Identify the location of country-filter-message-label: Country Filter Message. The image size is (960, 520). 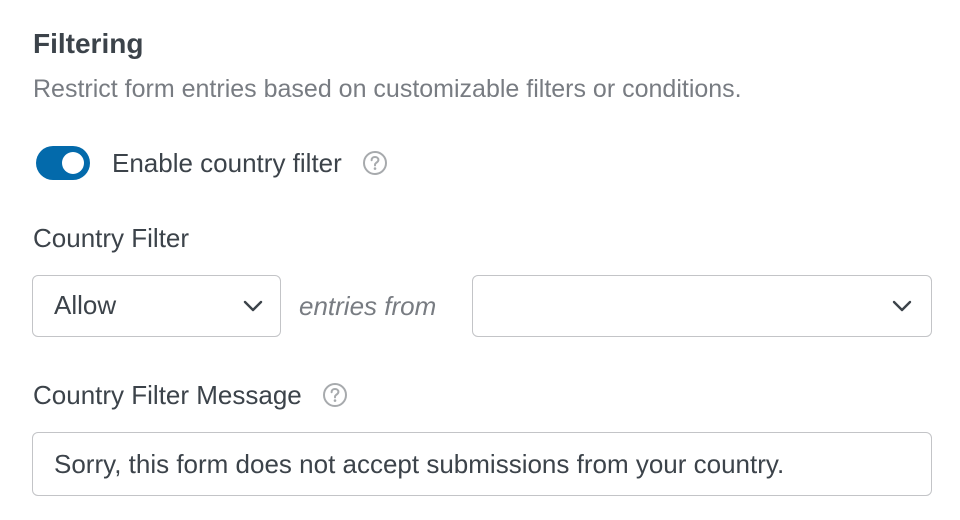
(190, 395).